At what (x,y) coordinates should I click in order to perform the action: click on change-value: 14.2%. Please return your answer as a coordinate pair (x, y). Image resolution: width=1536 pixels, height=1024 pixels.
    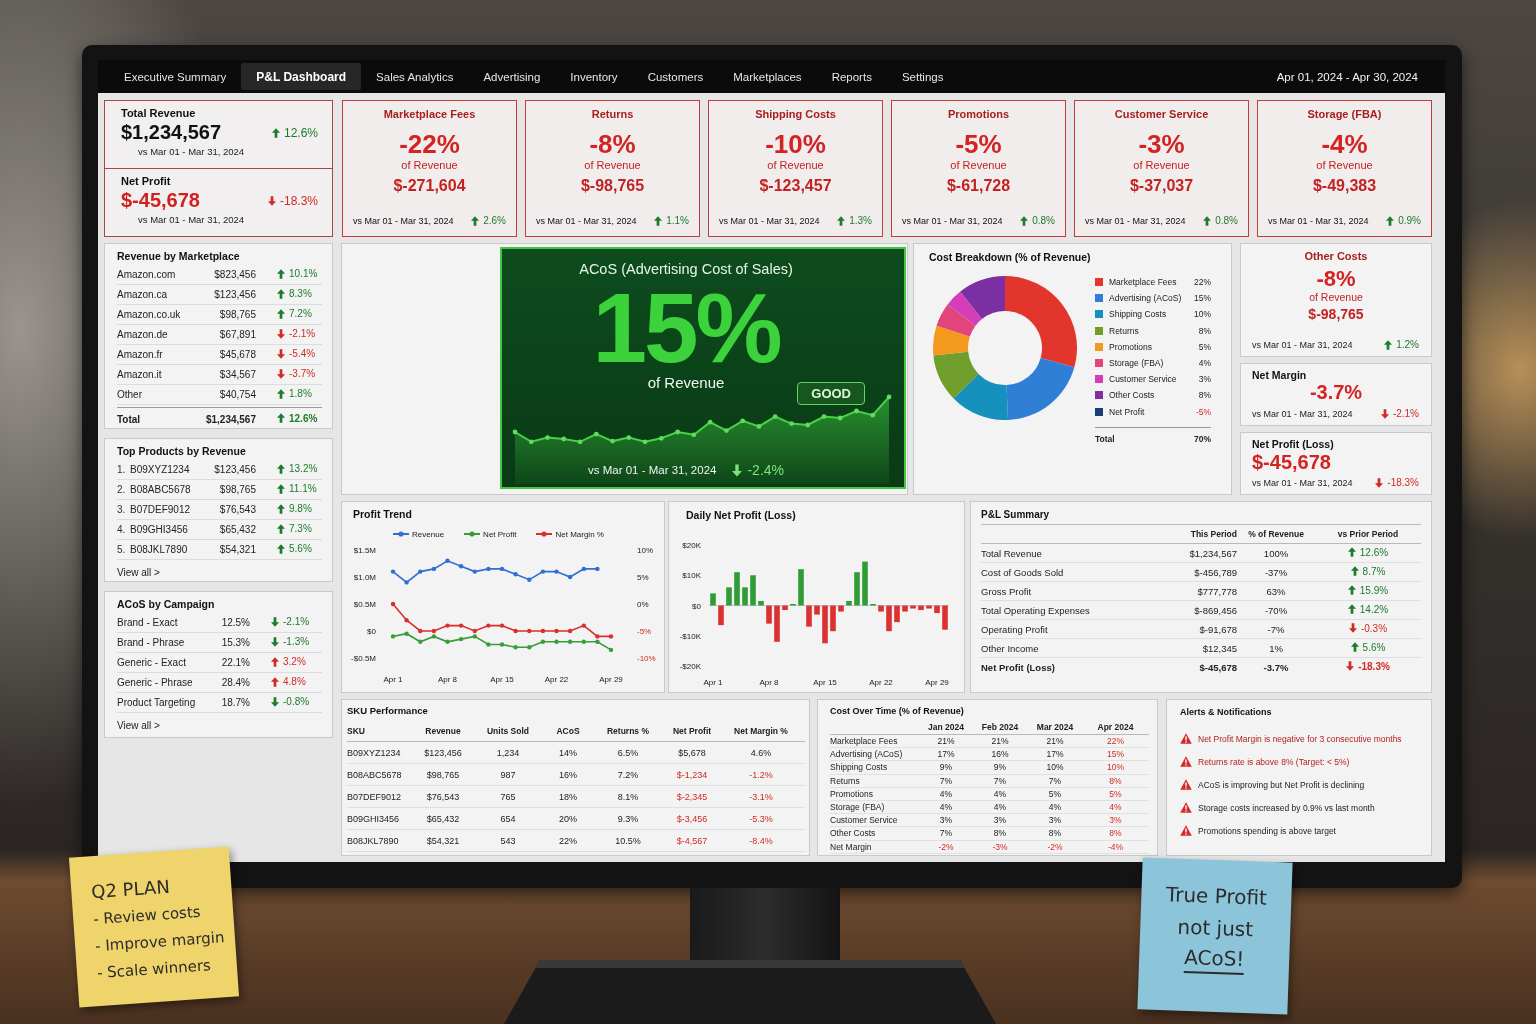
    Looking at the image, I should click on (1374, 609).